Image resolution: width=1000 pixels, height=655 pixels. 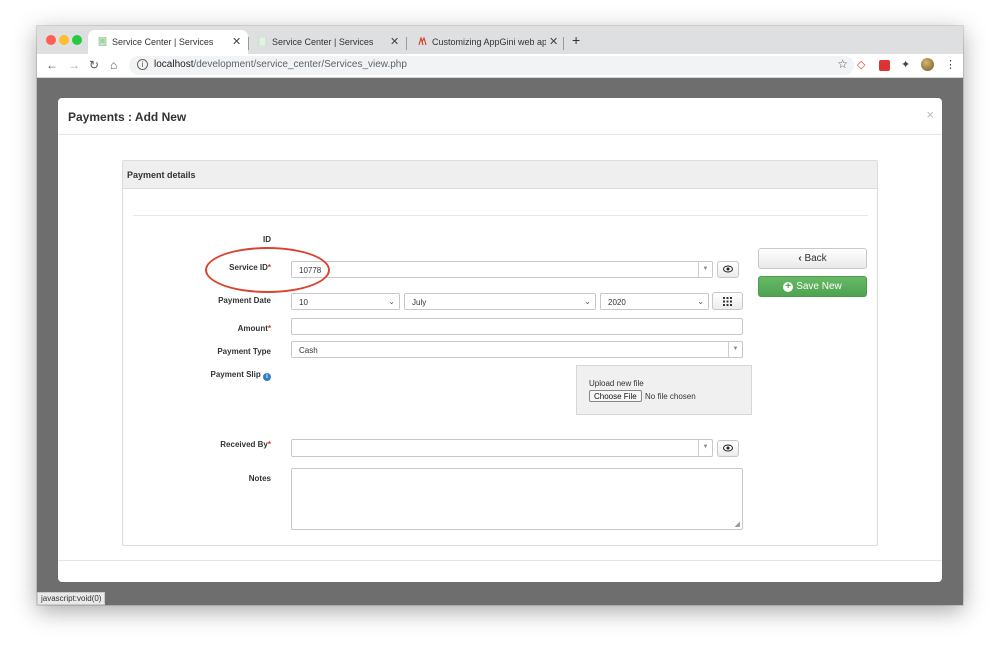 What do you see at coordinates (127, 117) in the screenshot?
I see `modal-title: Payments : Add New` at bounding box center [127, 117].